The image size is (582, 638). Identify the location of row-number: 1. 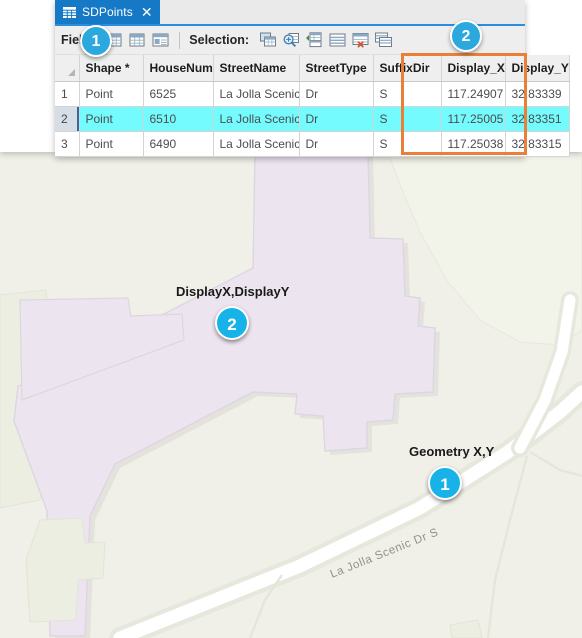
(67, 94).